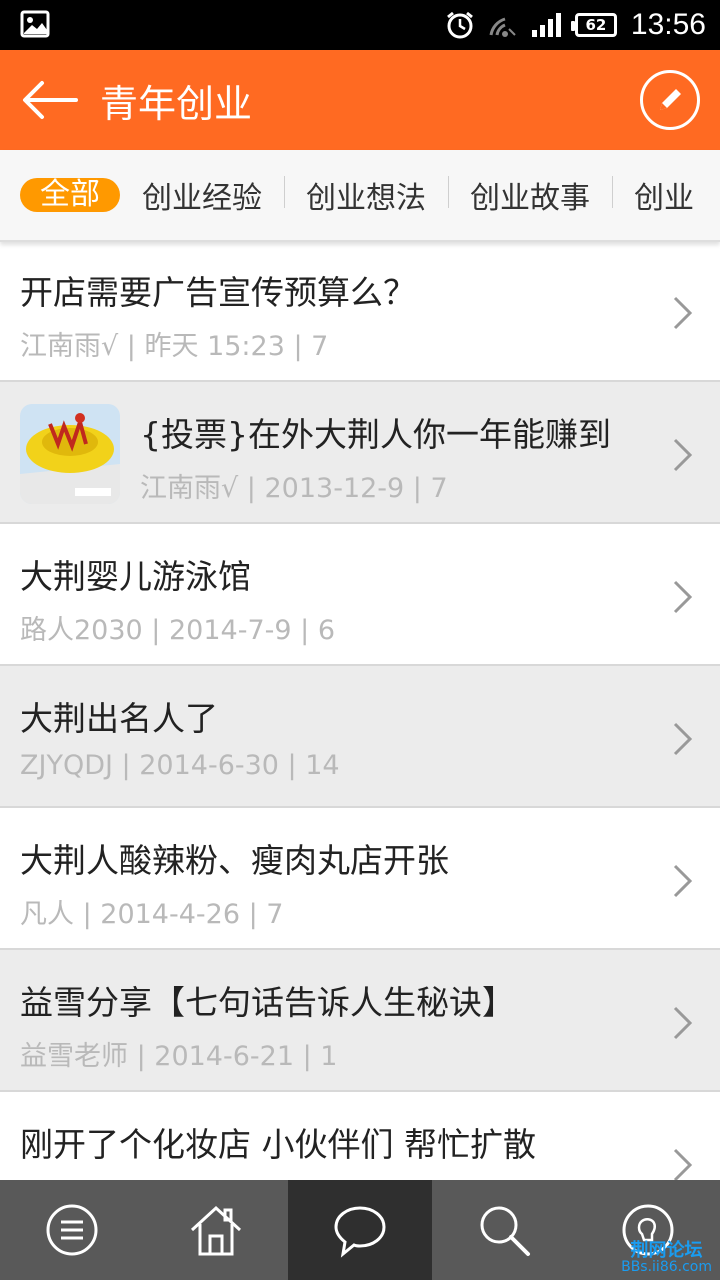 The width and height of the screenshot is (720, 1280). I want to click on nav-menu, so click(72, 1230).